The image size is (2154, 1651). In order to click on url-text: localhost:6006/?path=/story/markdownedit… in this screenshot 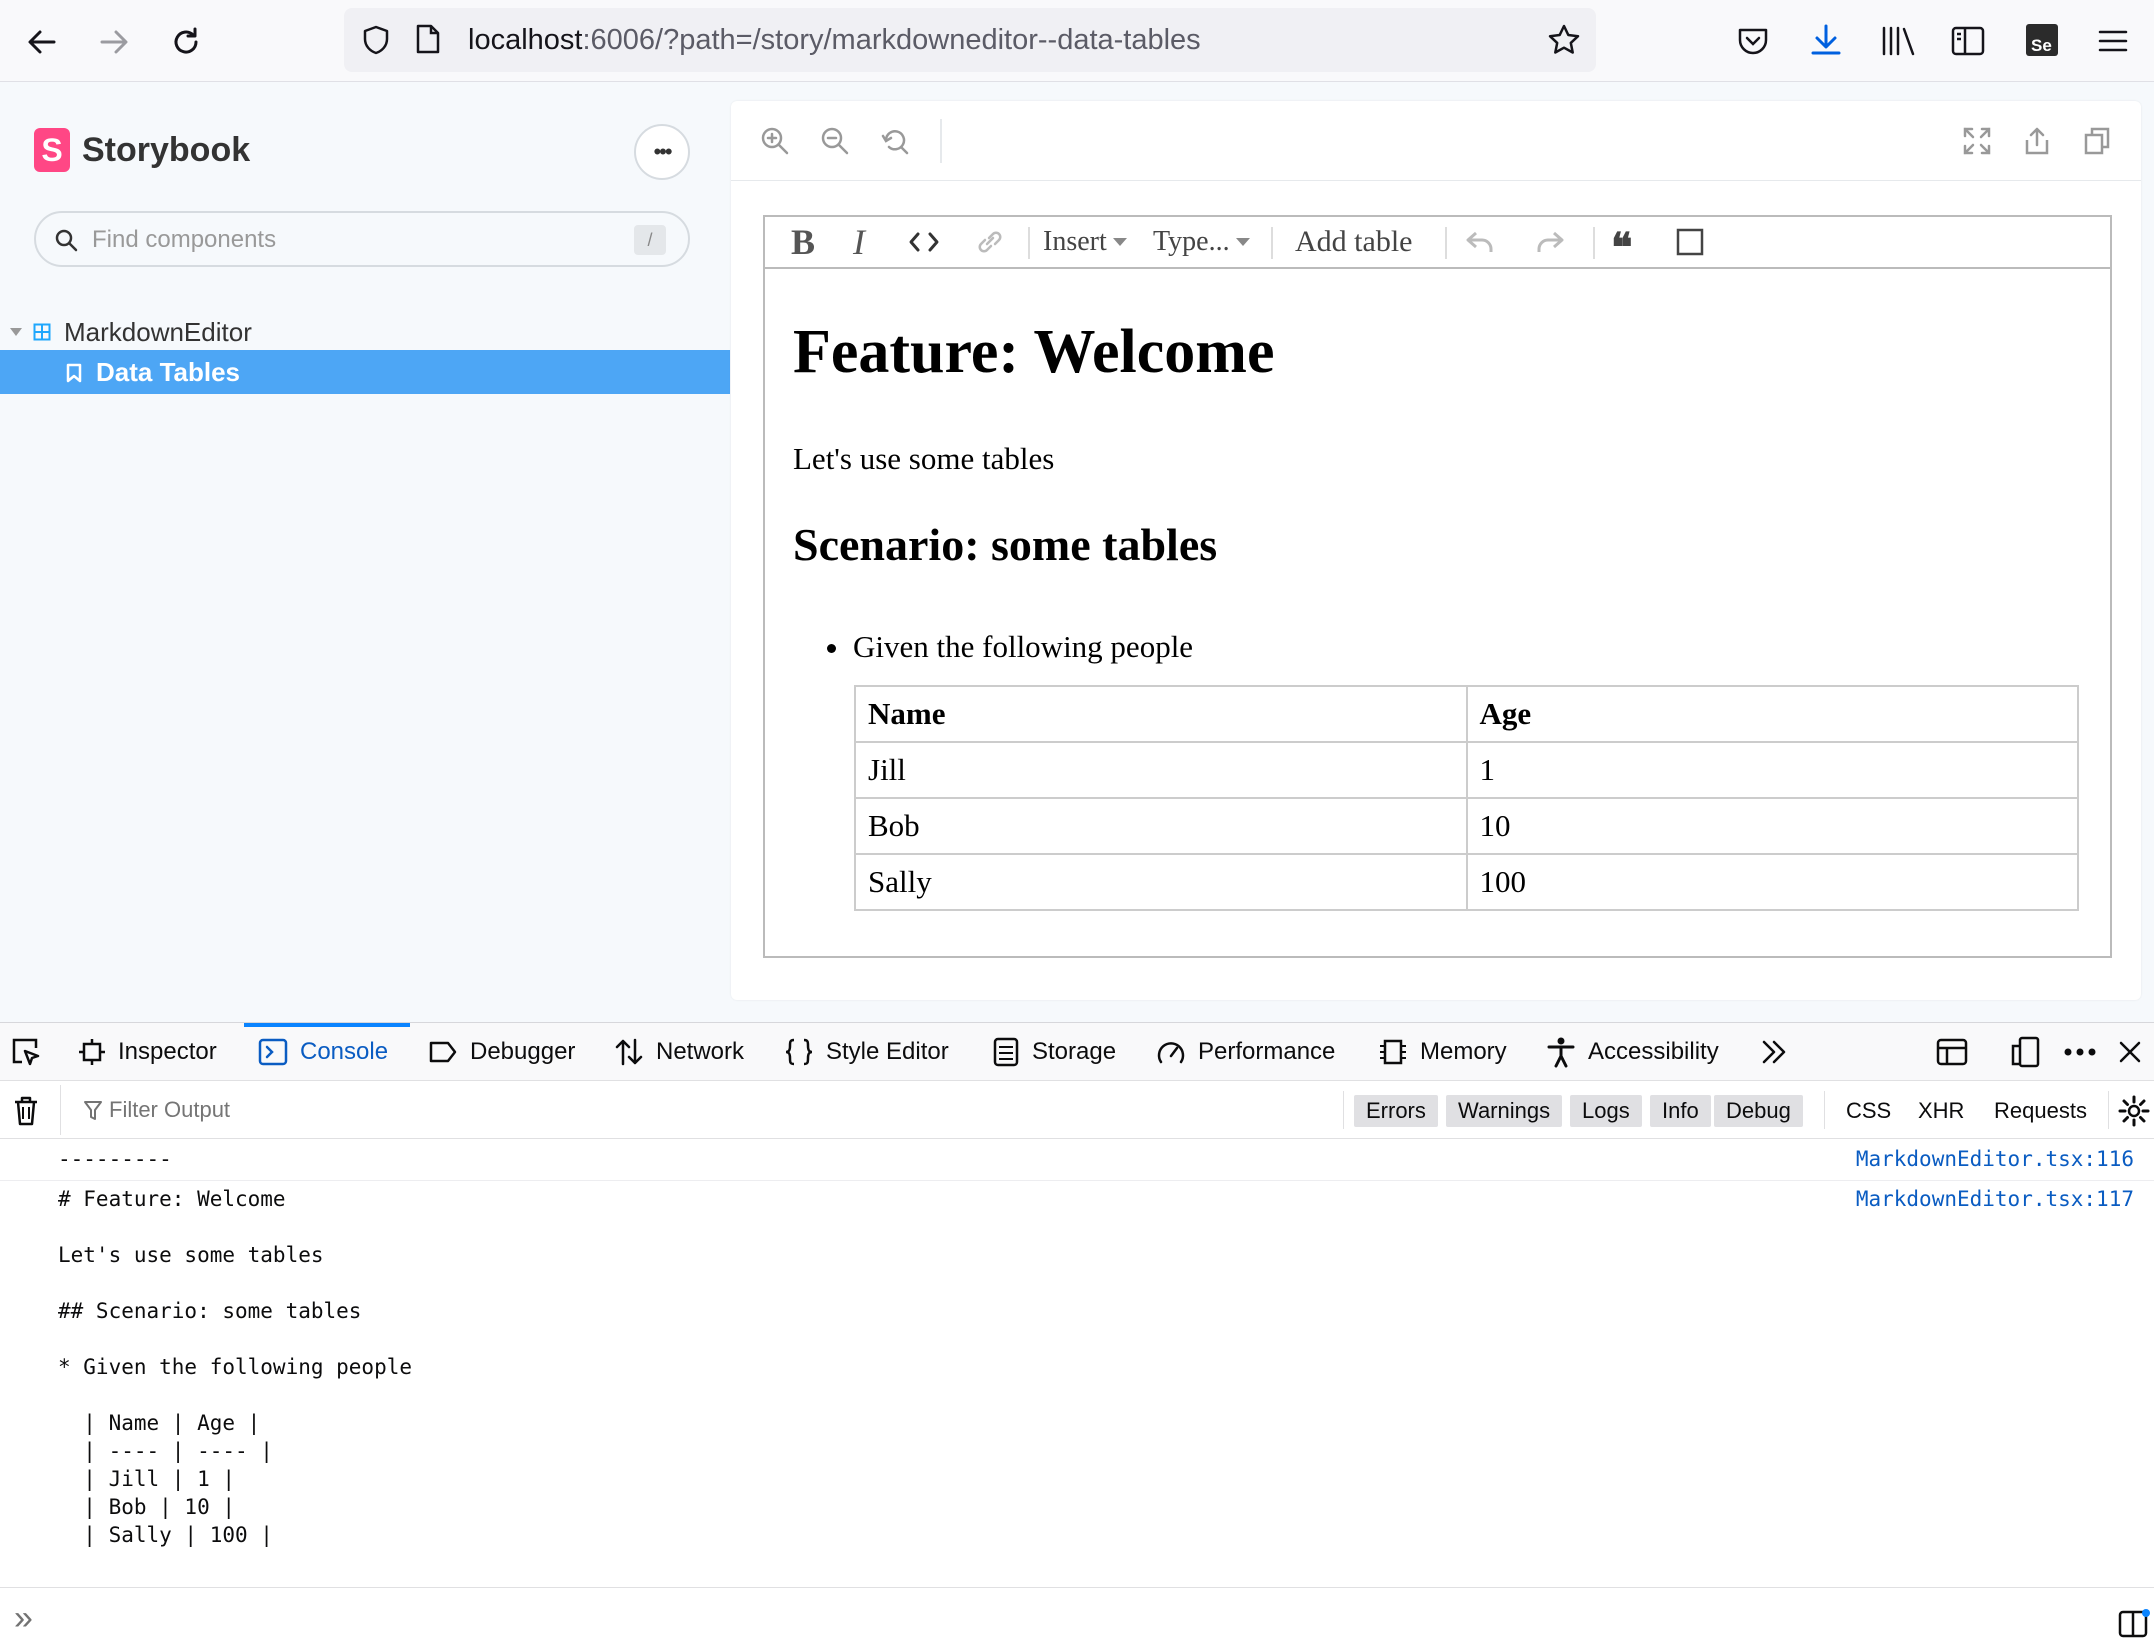, I will do `click(834, 40)`.